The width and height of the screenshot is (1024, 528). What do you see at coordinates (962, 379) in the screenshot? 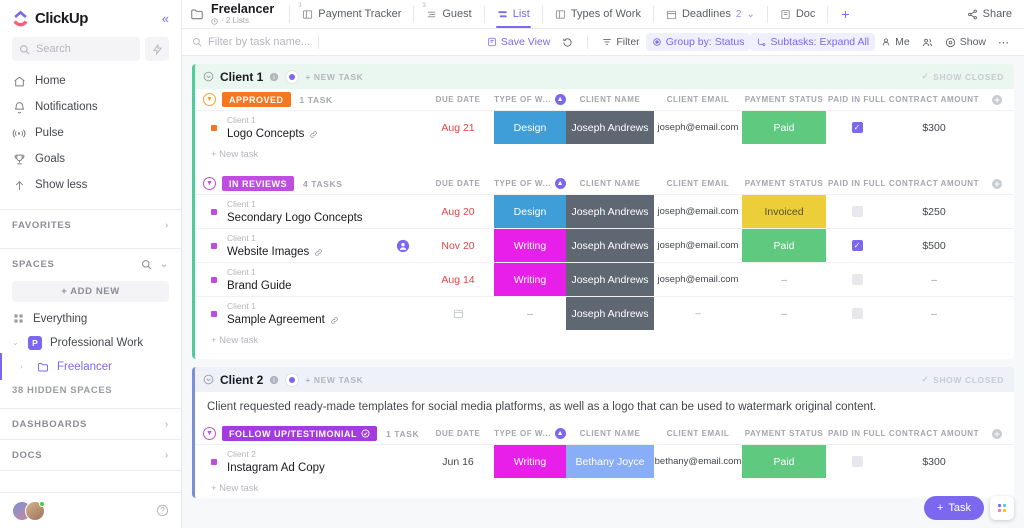
I see `show-closed-button: ✓ SHOW CLOSED` at bounding box center [962, 379].